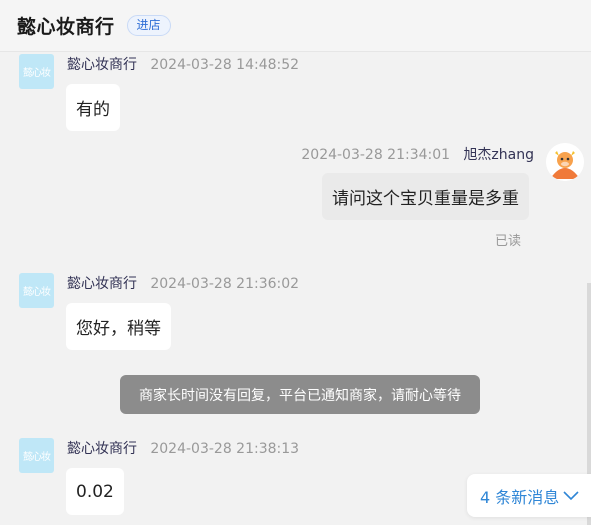  Describe the element at coordinates (571, 496) in the screenshot. I see `chevron-down-icon` at that location.